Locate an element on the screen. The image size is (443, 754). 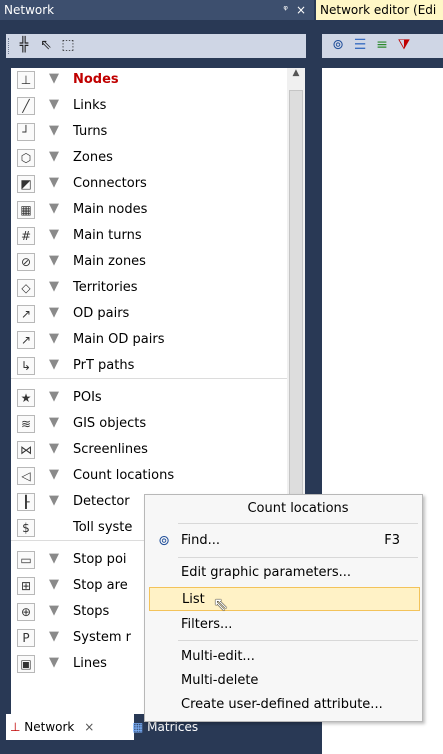
pointer-icon: ⇖ is located at coordinates (46, 45).